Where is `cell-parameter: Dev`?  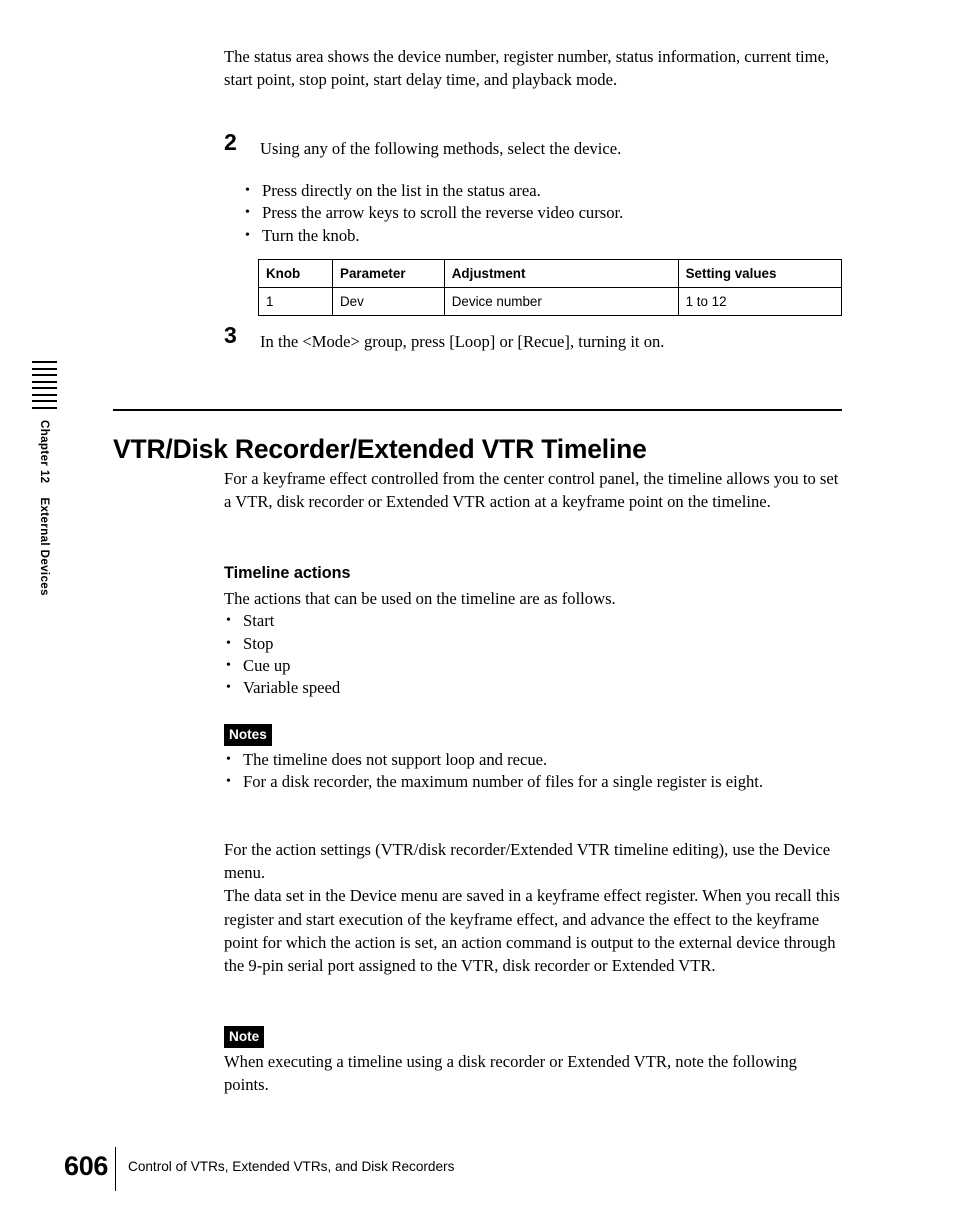
cell-parameter: Dev is located at coordinates (388, 301).